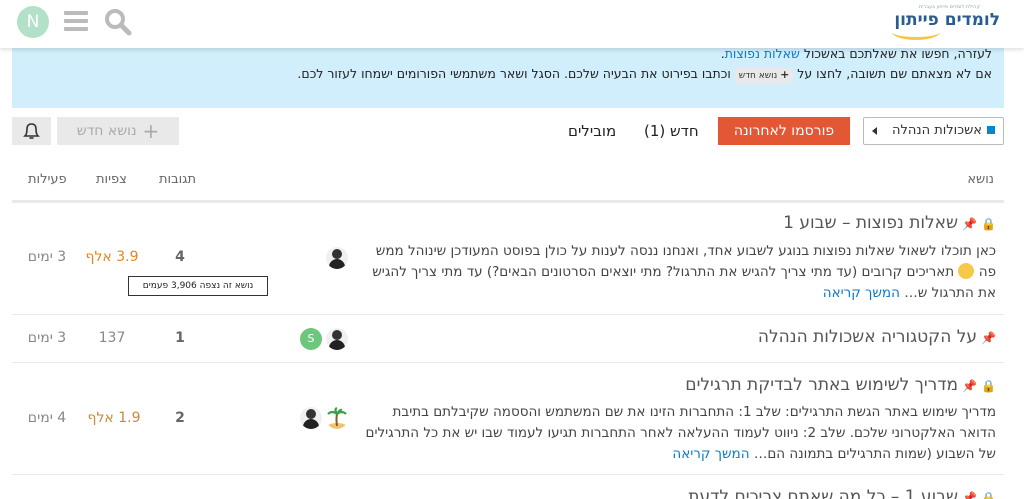  Describe the element at coordinates (177, 179) in the screenshot. I see `col-replies: תגובות` at that location.